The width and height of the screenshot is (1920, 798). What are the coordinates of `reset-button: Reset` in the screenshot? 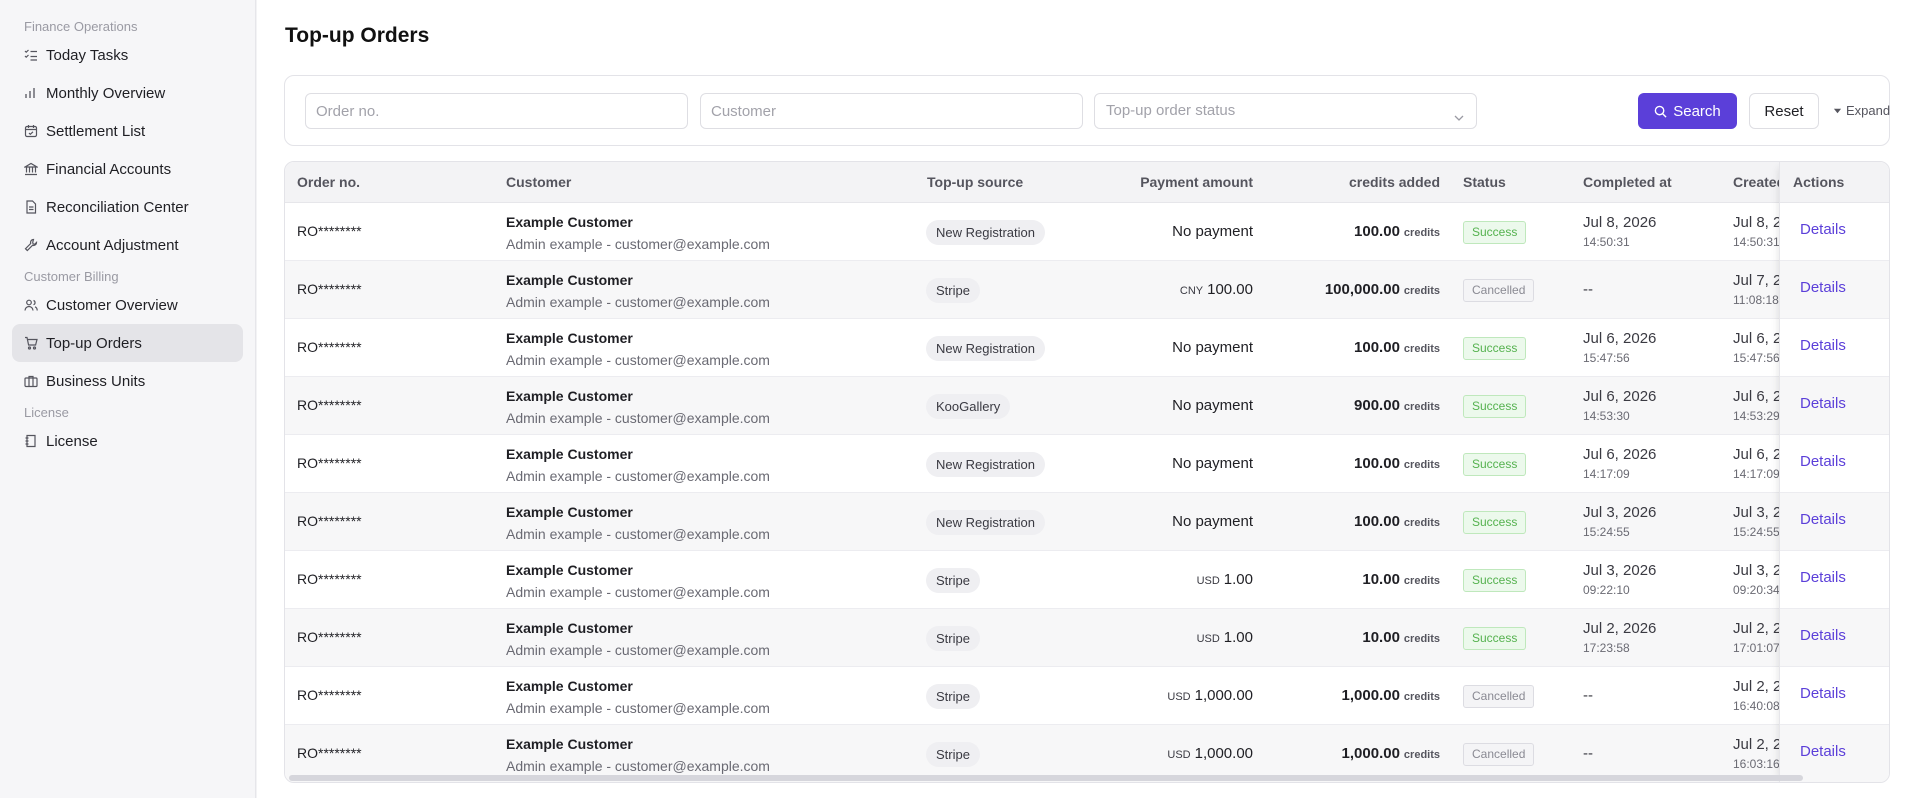 It's located at (1784, 111).